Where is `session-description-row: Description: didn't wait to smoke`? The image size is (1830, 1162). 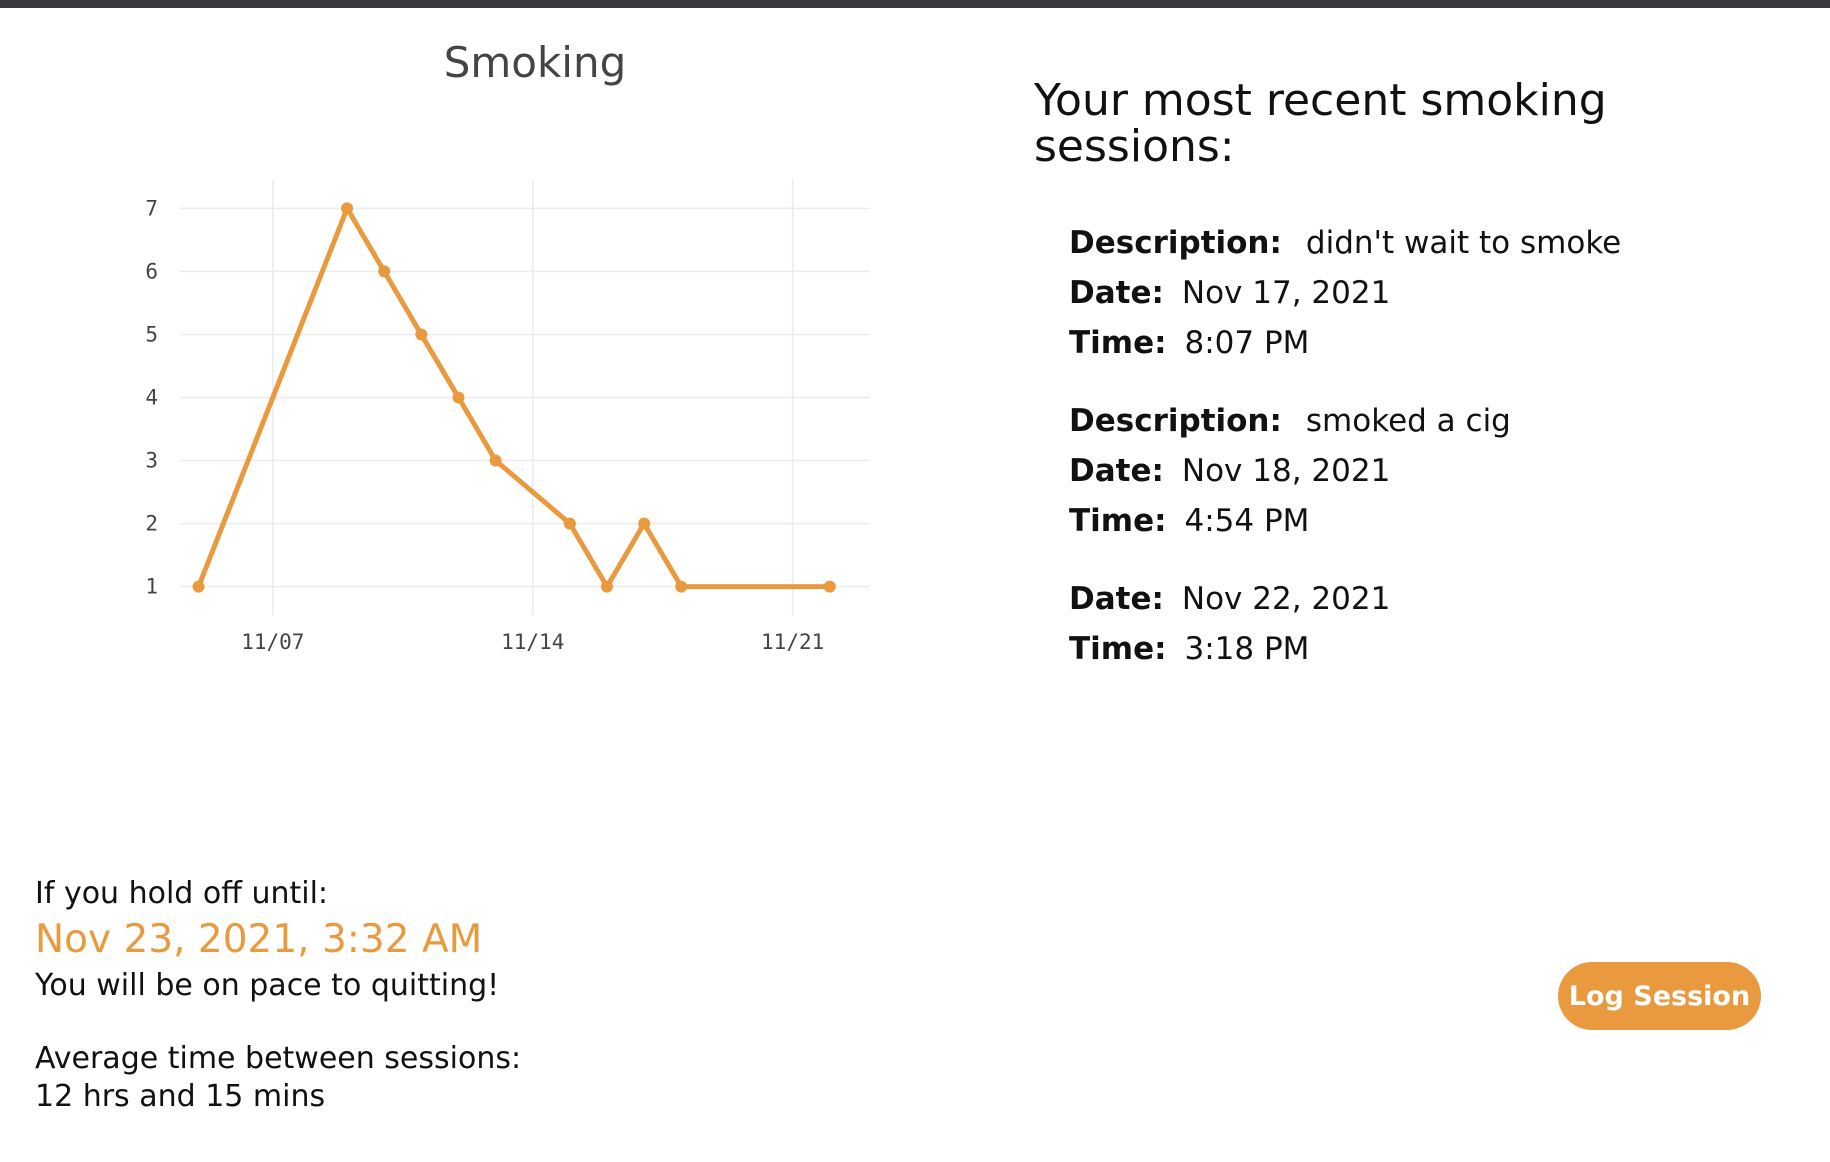
session-description-row: Description: didn't wait to smoke is located at coordinates (1419, 243).